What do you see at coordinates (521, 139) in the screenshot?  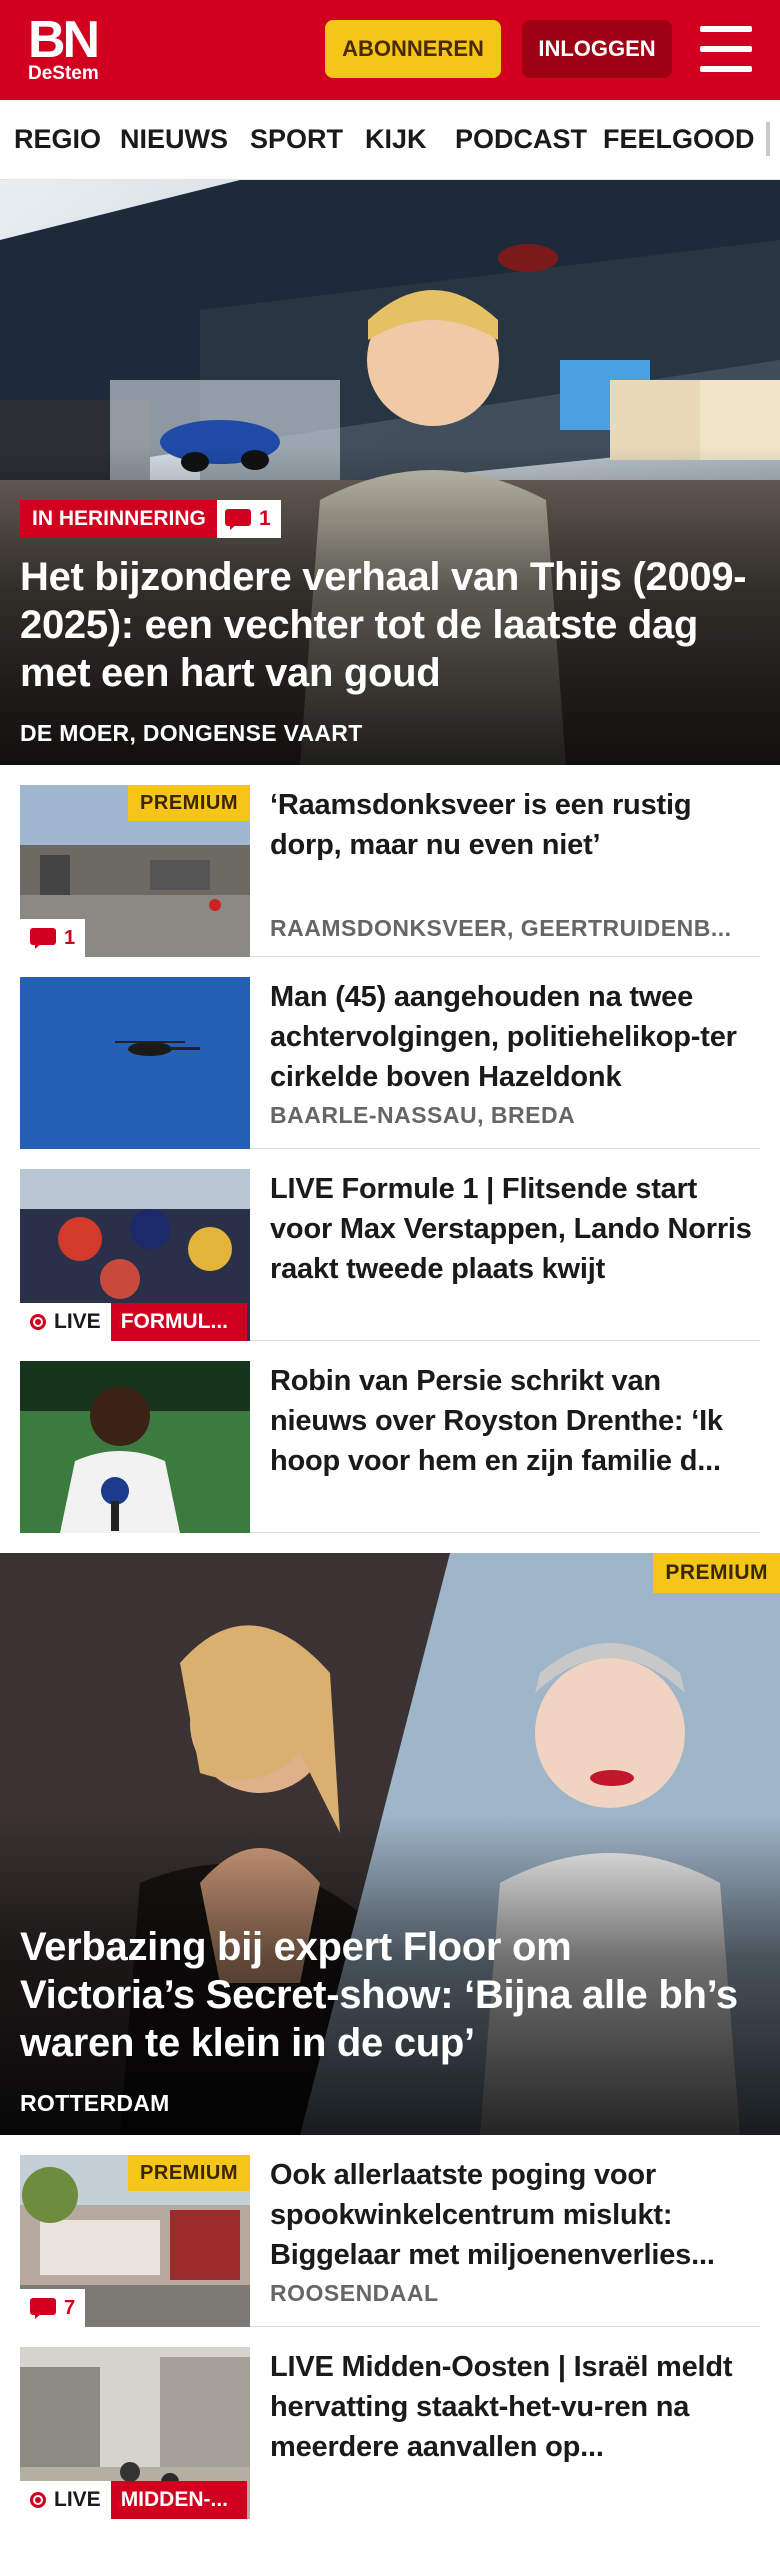 I see `nav-item-podcast: PODCAST` at bounding box center [521, 139].